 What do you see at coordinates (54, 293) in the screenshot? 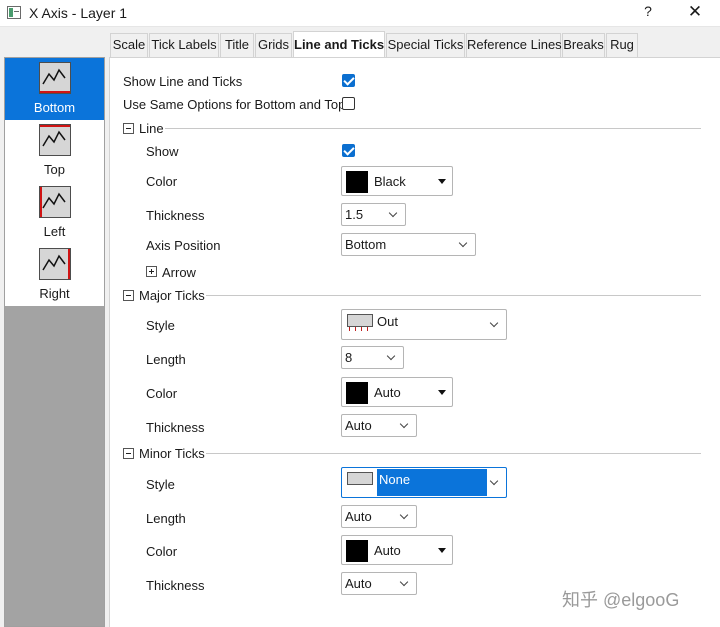
I see `axis-item-label: Right` at bounding box center [54, 293].